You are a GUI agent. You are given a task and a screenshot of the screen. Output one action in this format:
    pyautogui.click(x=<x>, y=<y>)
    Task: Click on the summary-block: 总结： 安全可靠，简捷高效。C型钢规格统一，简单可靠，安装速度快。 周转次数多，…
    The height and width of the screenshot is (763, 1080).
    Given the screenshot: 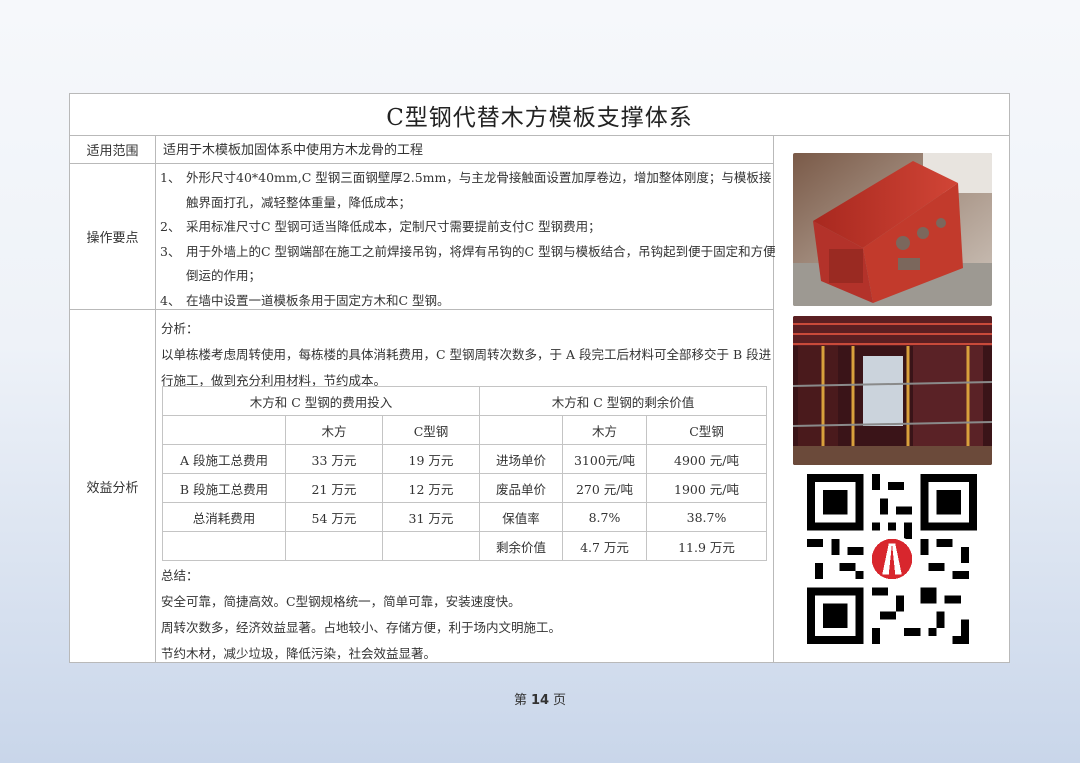 What is the action you would take?
    pyautogui.click(x=467, y=615)
    